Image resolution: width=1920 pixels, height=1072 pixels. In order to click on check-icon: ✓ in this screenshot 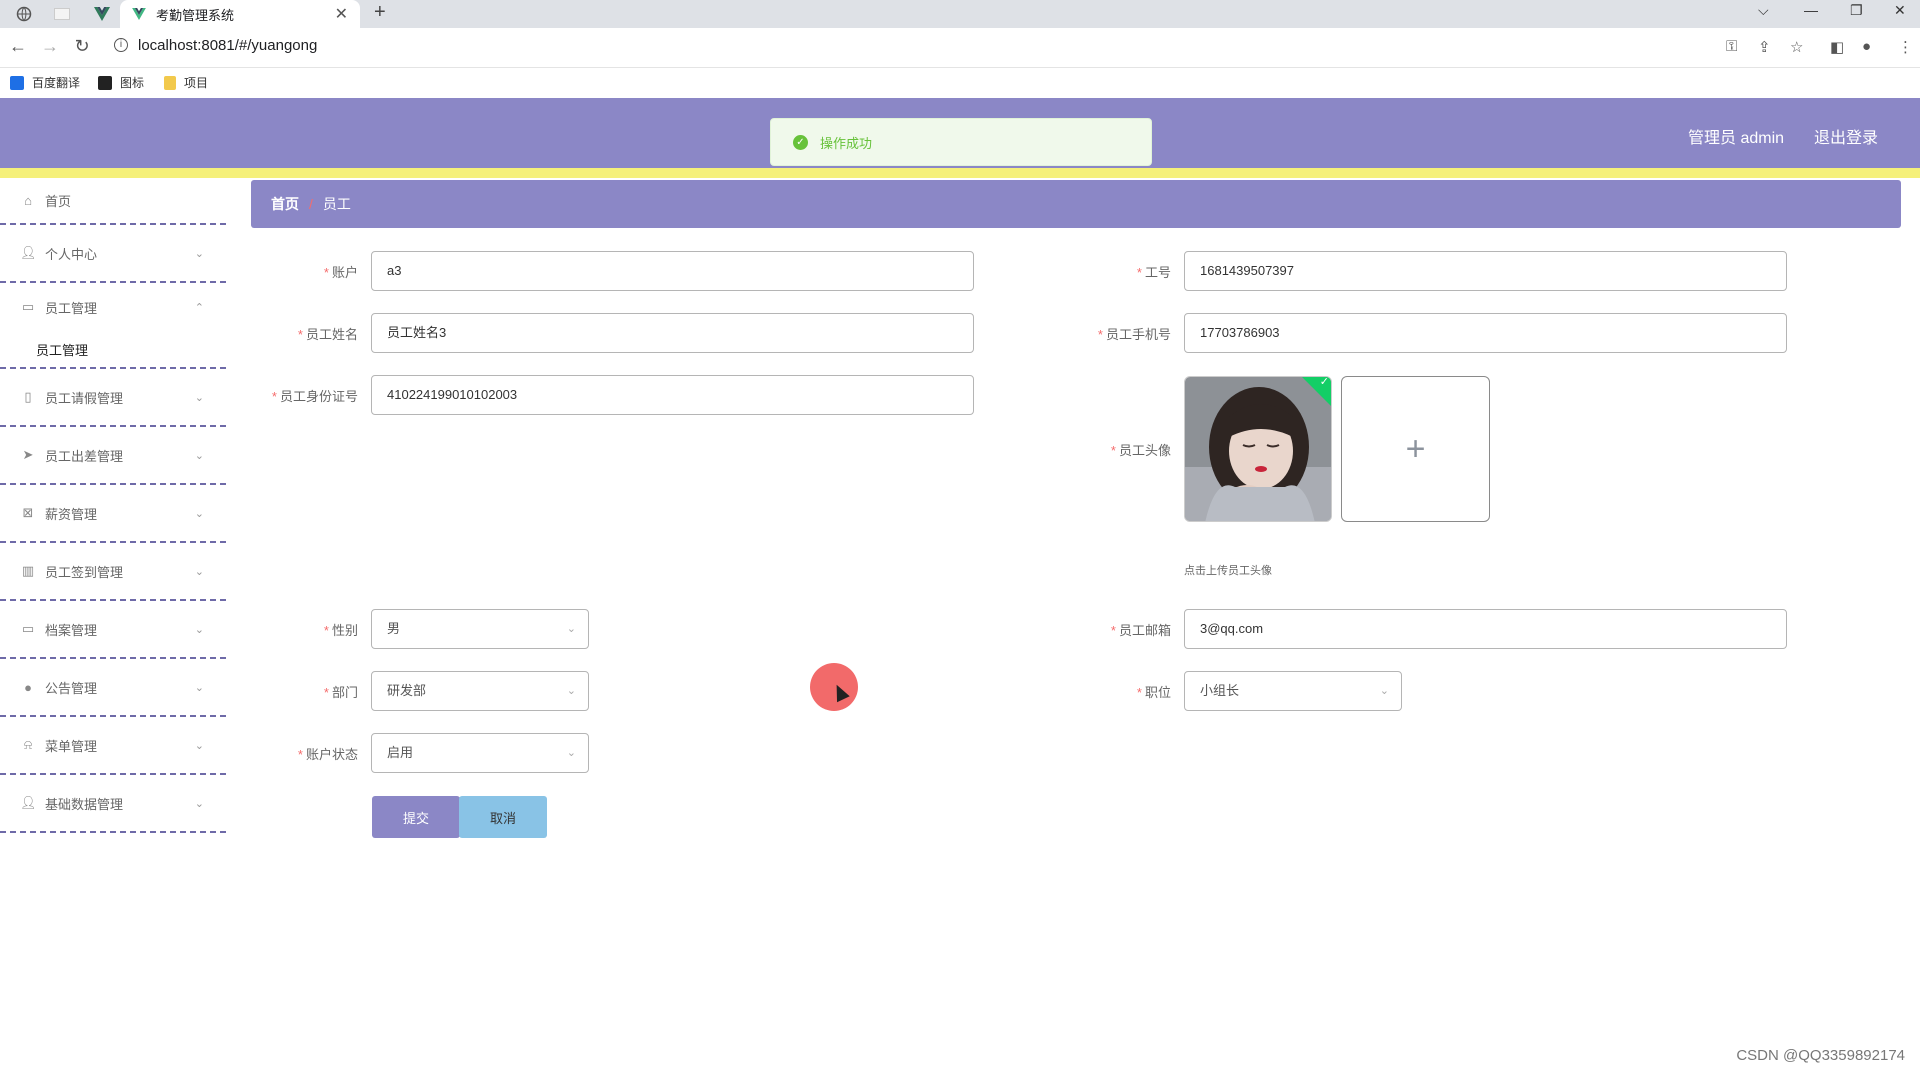, I will do `click(1324, 382)`.